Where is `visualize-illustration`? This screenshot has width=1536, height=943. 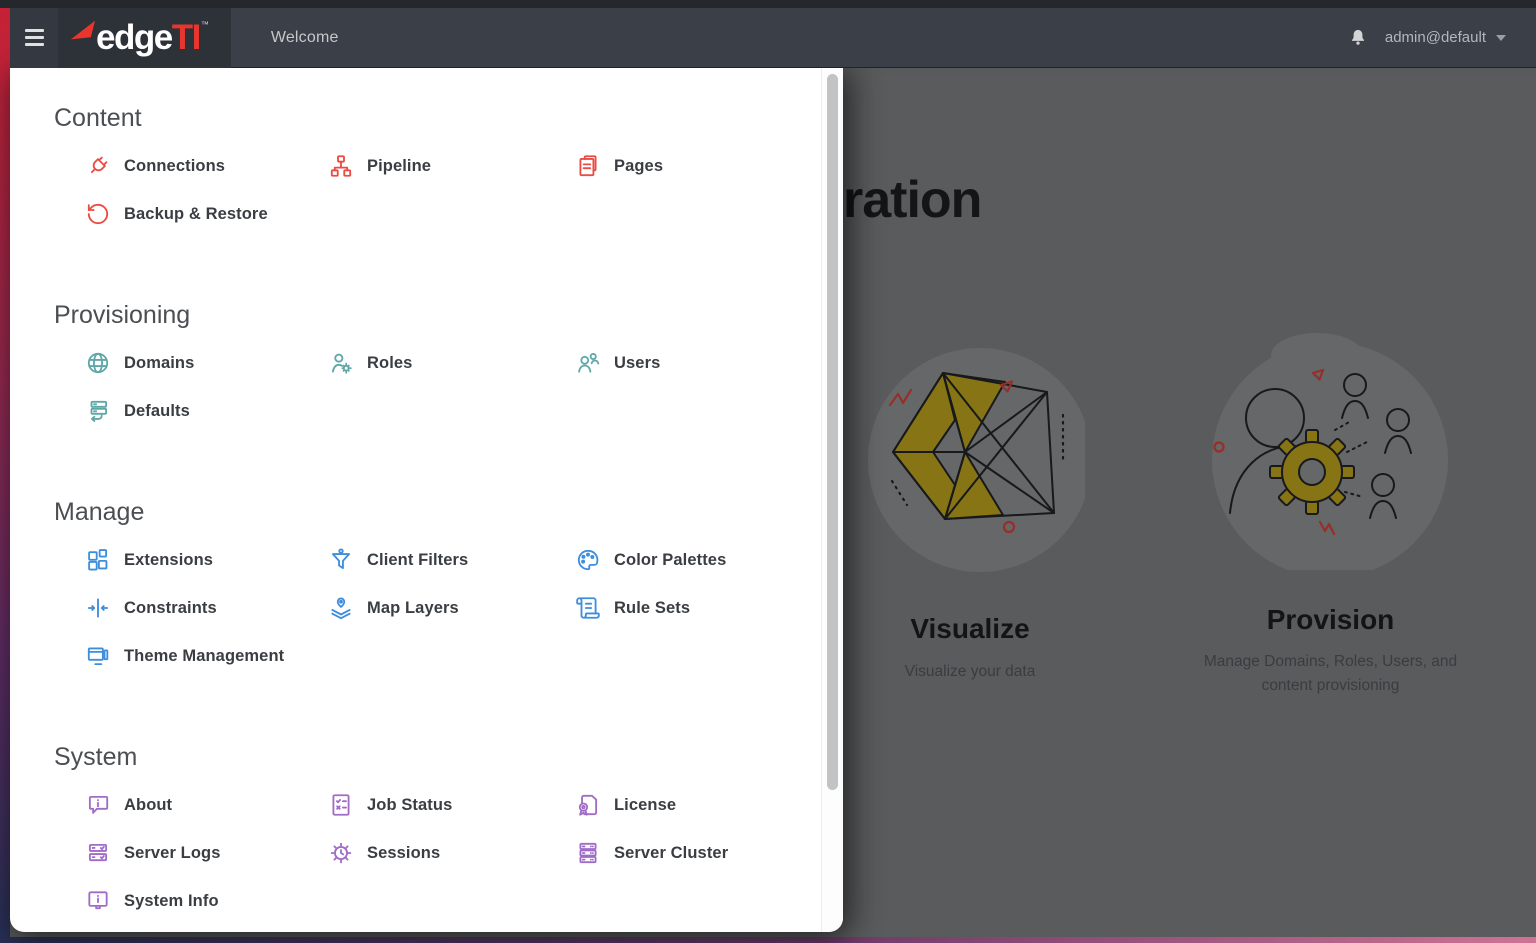
visualize-illustration is located at coordinates (976, 460).